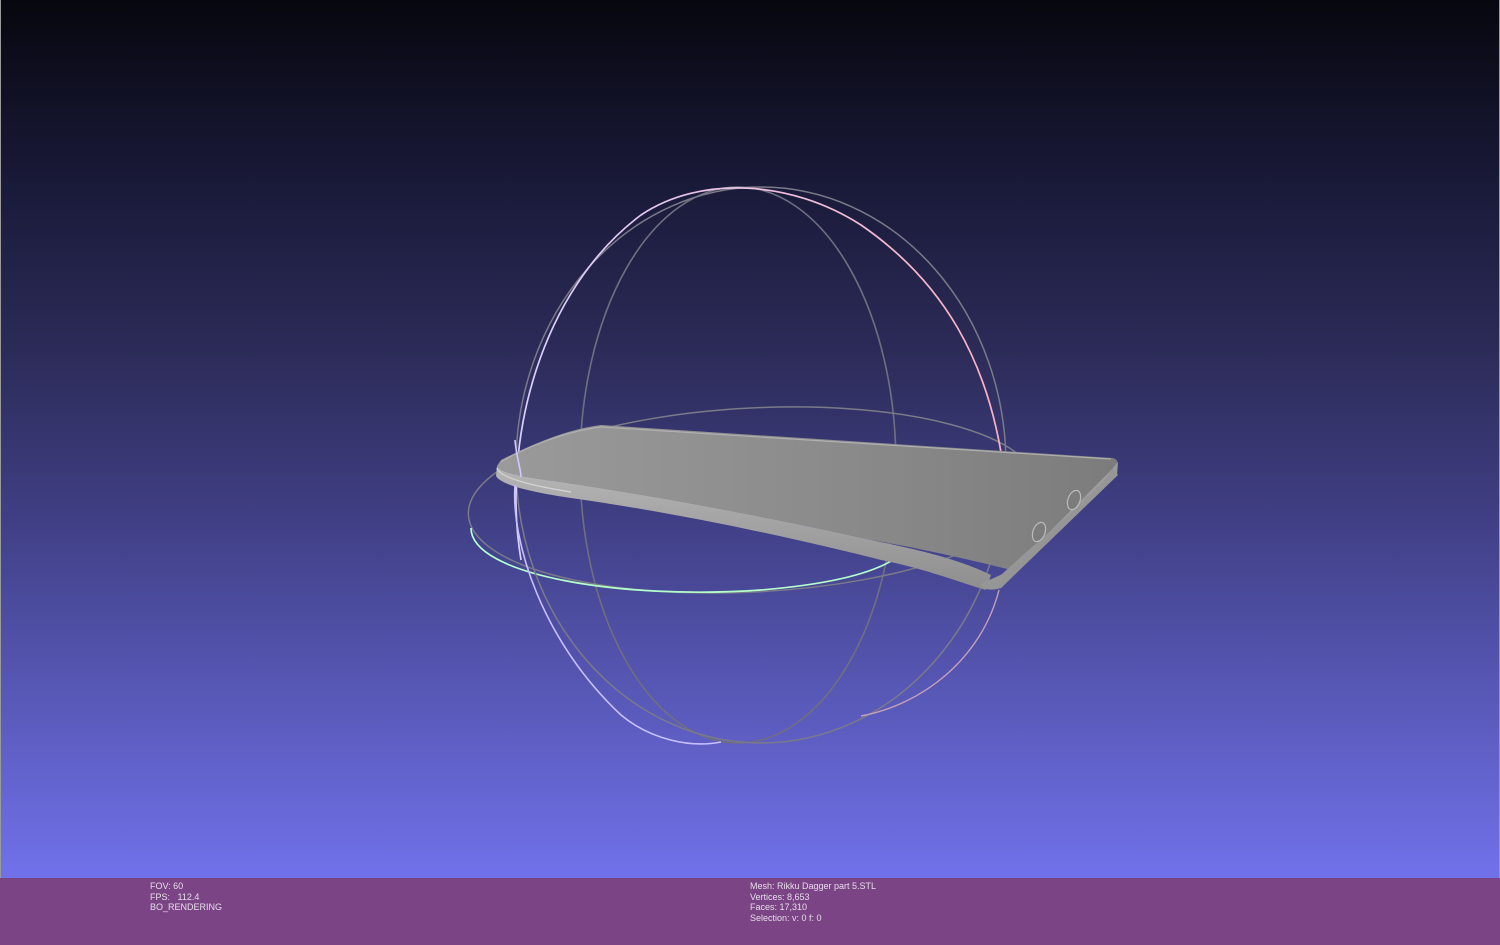 The image size is (1500, 945). What do you see at coordinates (780, 896) in the screenshot?
I see `vertices-label: Vertices: 8,653` at bounding box center [780, 896].